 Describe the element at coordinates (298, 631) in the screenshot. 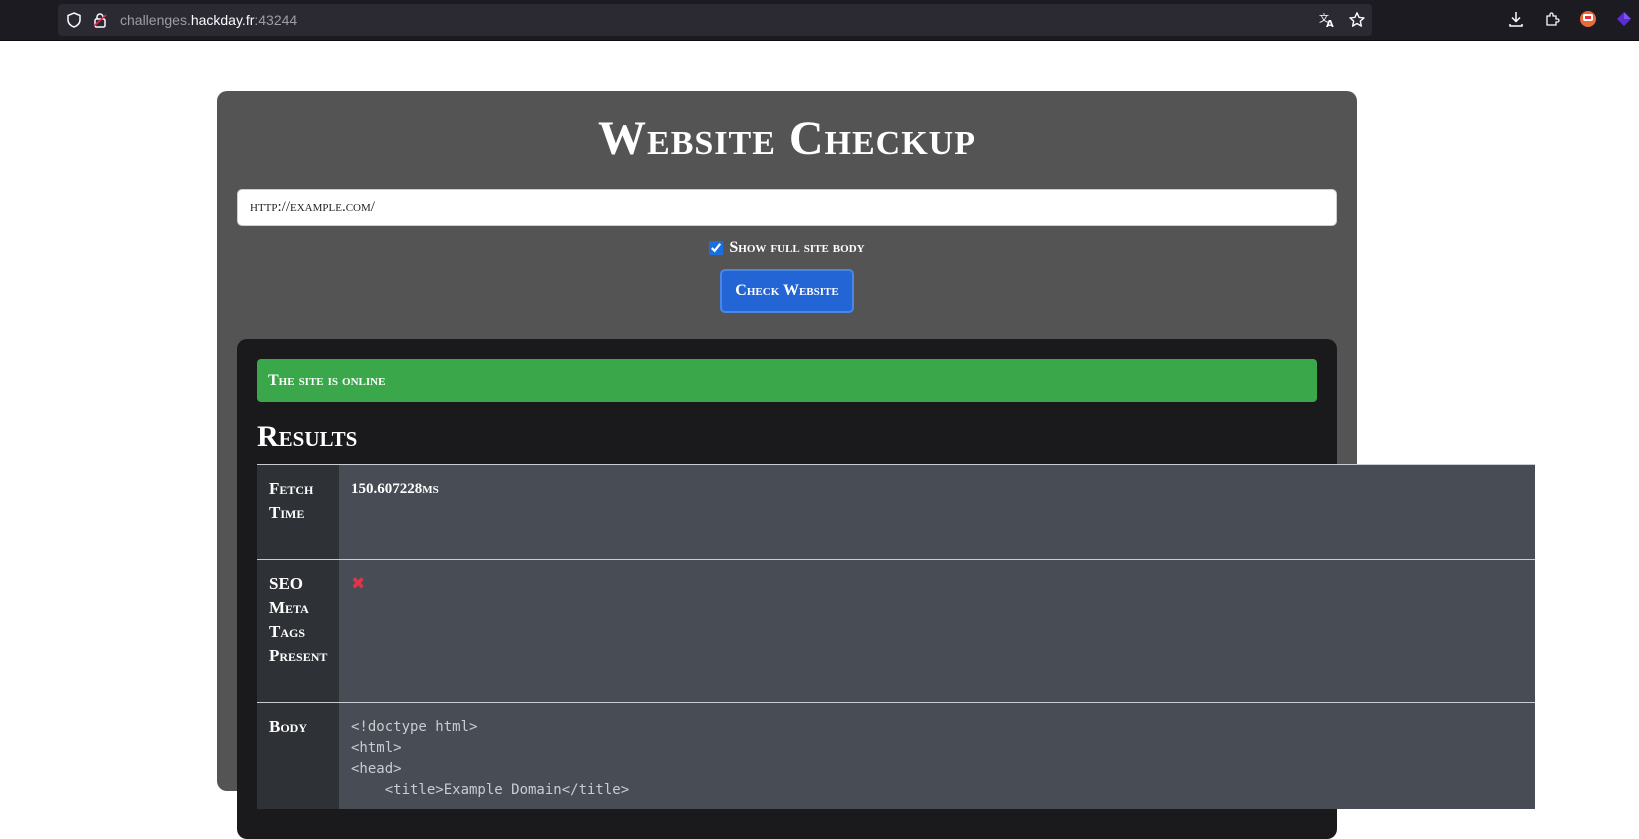

I see `seo-meta-label: SEO Meta Tags Present` at that location.